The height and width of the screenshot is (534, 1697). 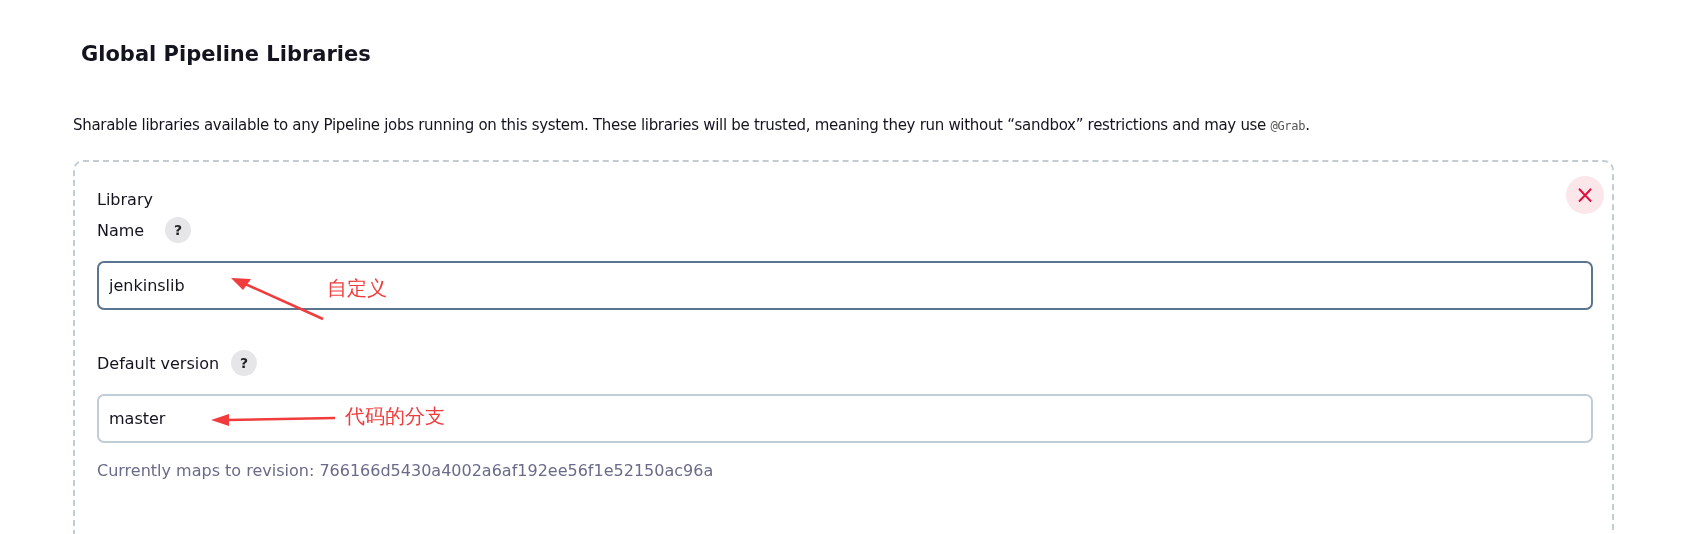 What do you see at coordinates (395, 416) in the screenshot?
I see `annotation-text: 代码的分支` at bounding box center [395, 416].